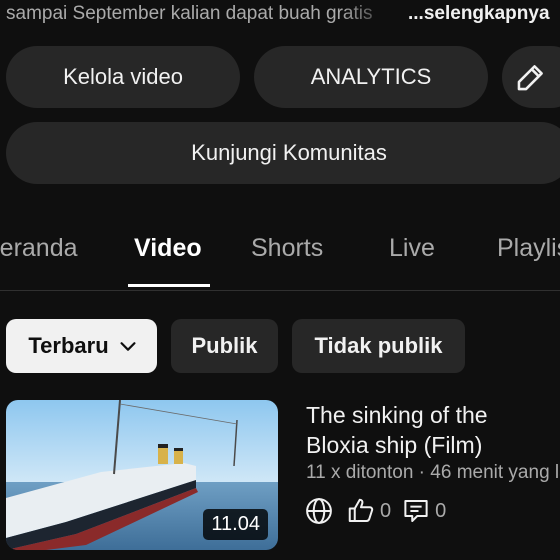 Image resolution: width=560 pixels, height=560 pixels. I want to click on analytics-label: ANALYTICS, so click(371, 76).